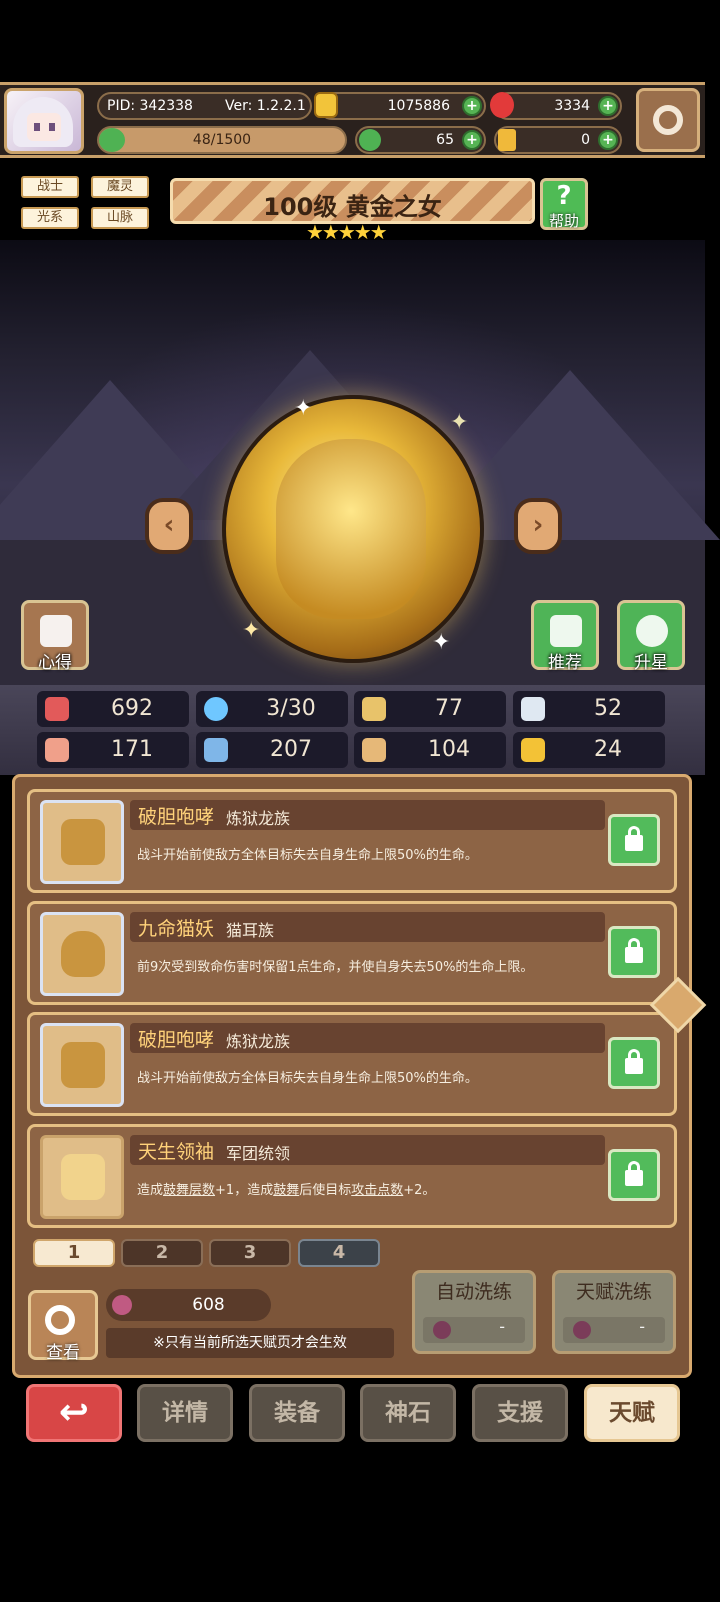 Image resolution: width=720 pixels, height=1602 pixels. What do you see at coordinates (563, 221) in the screenshot?
I see `help-label: 帮助` at bounding box center [563, 221].